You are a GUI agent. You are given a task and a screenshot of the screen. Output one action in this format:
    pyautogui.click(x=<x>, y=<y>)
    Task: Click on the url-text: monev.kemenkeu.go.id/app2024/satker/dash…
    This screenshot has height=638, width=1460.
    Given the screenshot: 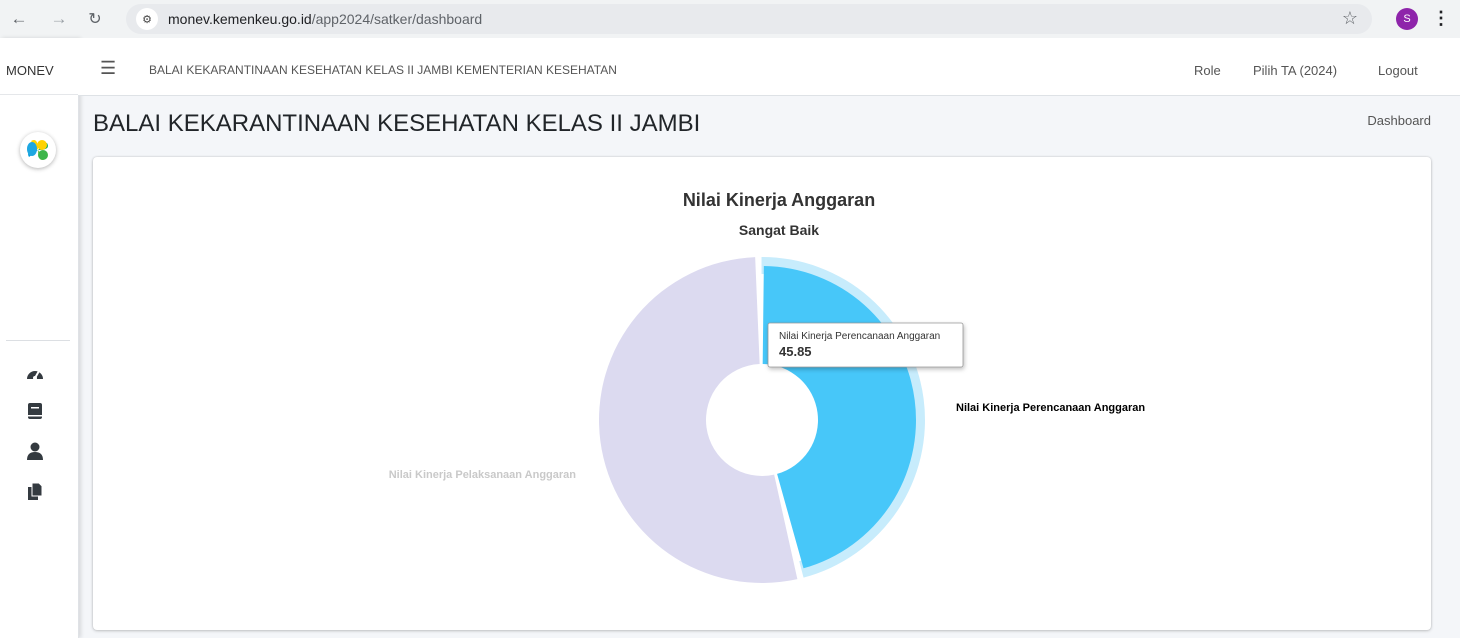 What is the action you would take?
    pyautogui.click(x=325, y=19)
    